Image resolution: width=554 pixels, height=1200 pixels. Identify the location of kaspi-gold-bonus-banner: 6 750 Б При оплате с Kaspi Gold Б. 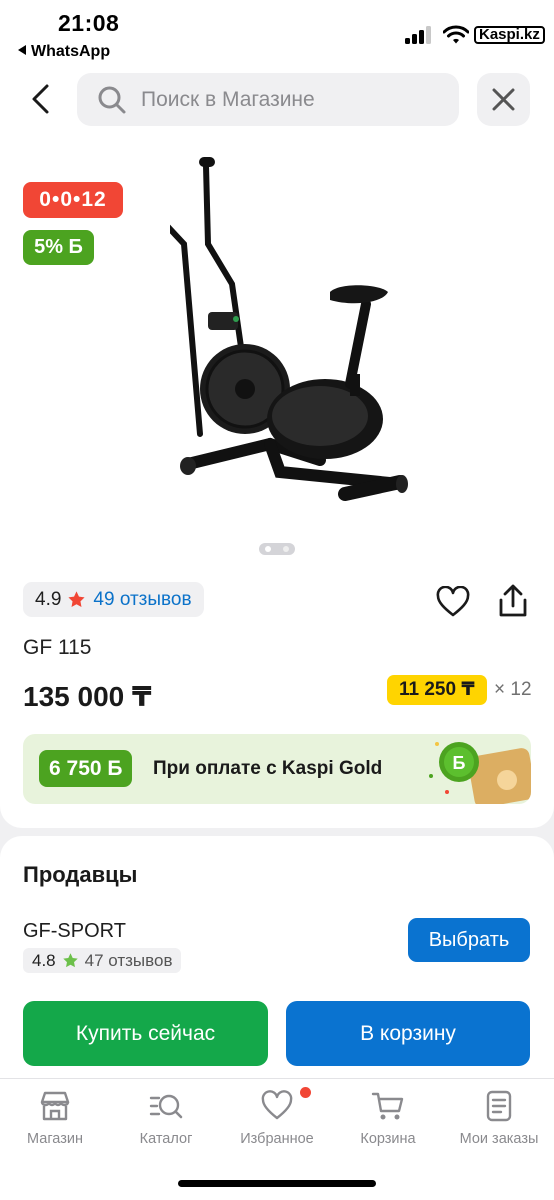
(277, 769).